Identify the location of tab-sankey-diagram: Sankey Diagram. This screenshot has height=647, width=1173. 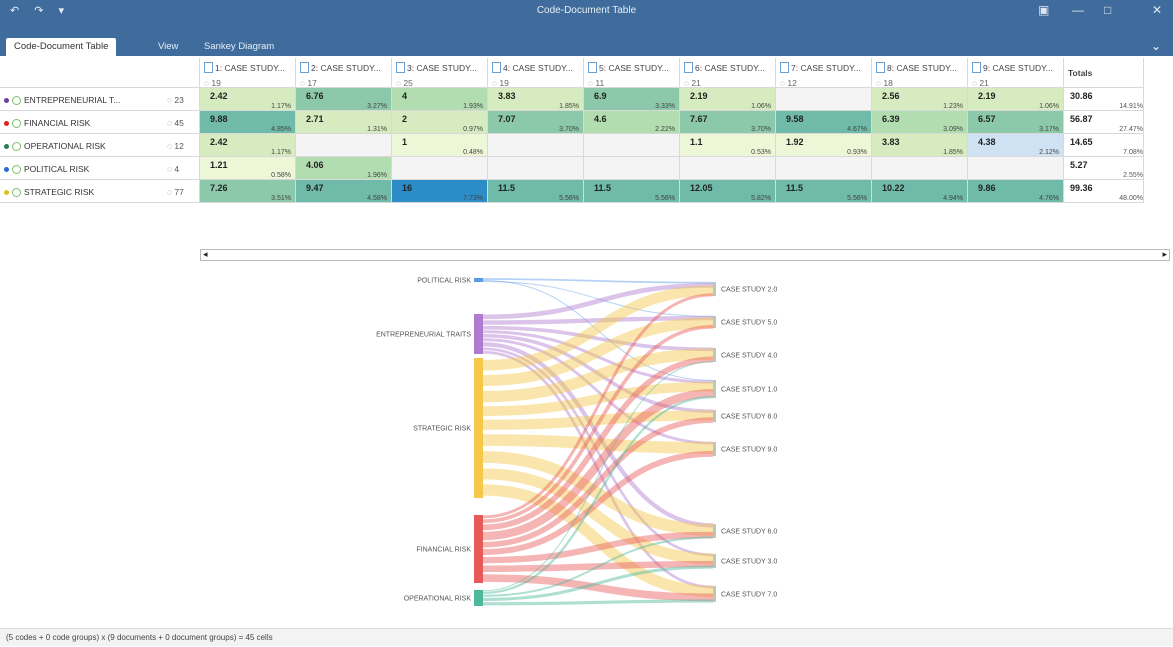
(239, 47).